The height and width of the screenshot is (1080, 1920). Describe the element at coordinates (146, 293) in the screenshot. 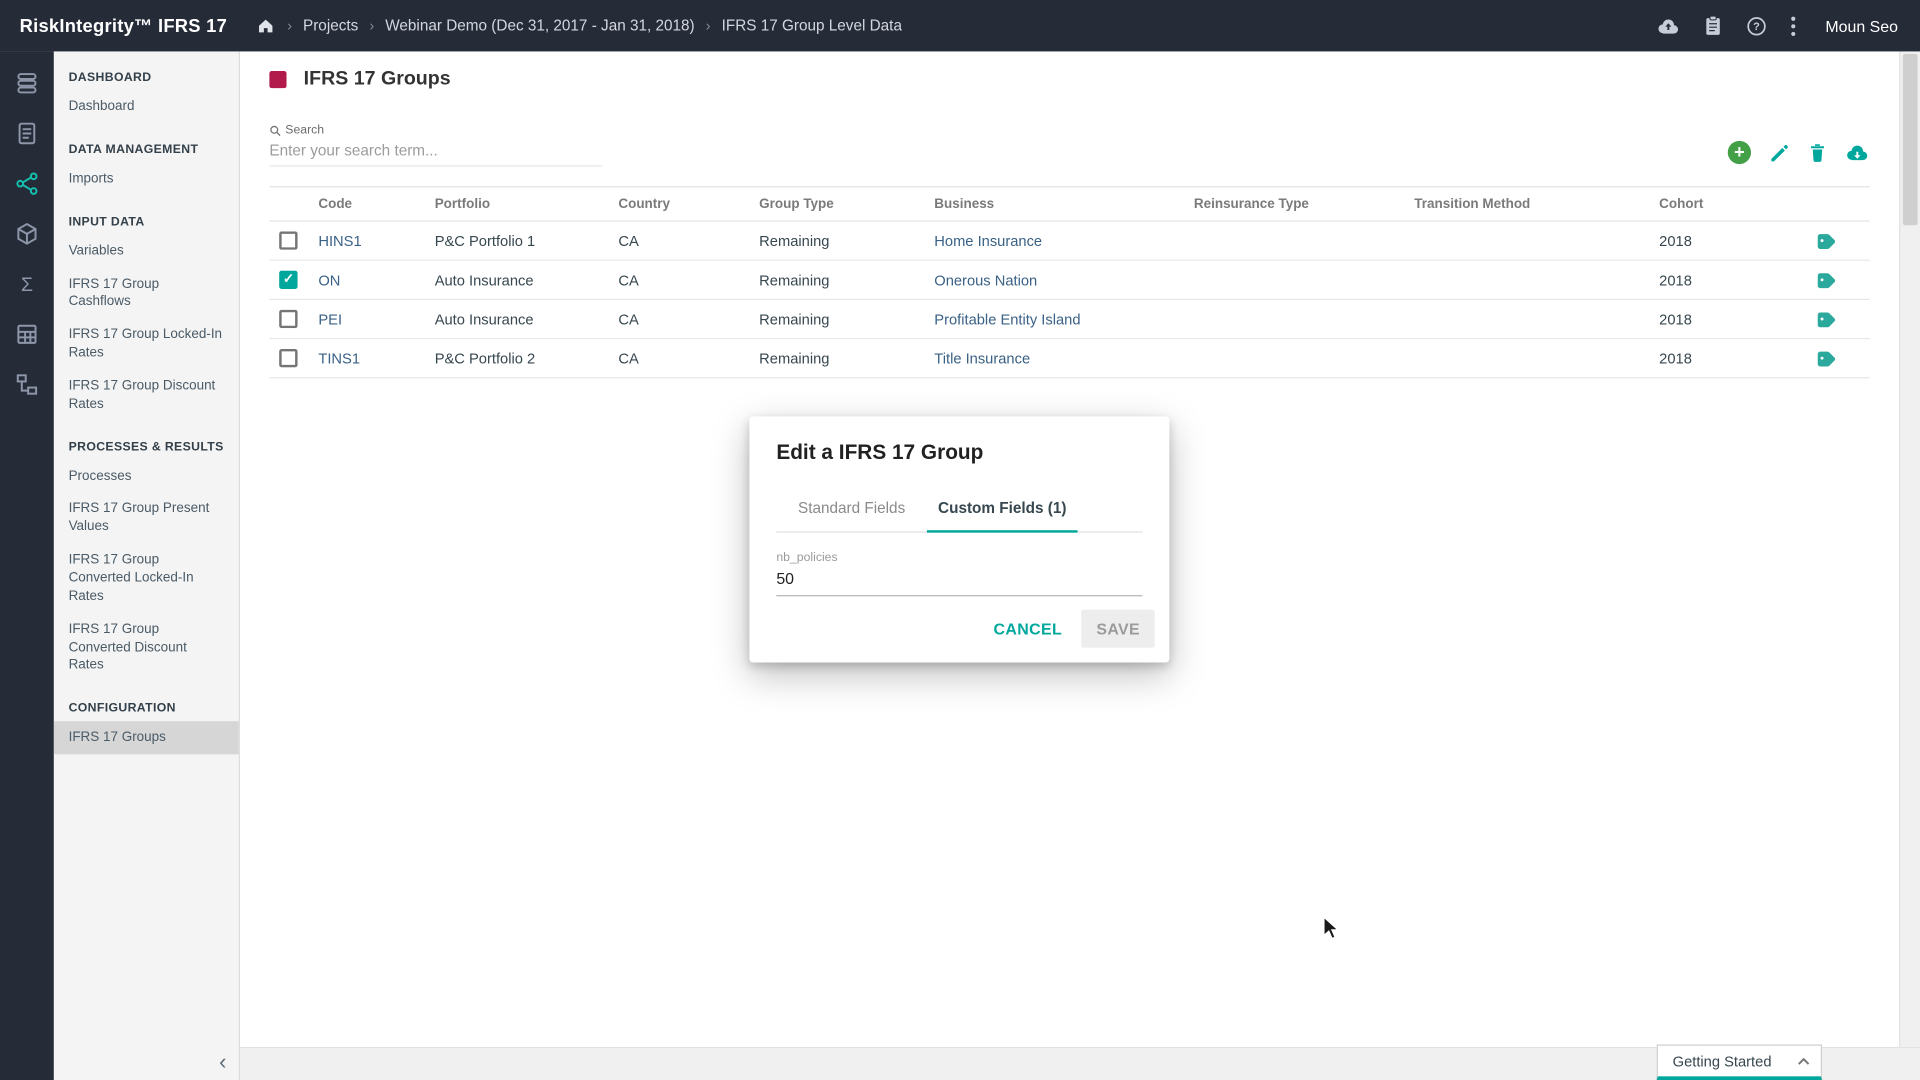

I see `sidebar-item-ifrs-17-group-cashflows: IFRS 17 Group Cashflows` at that location.